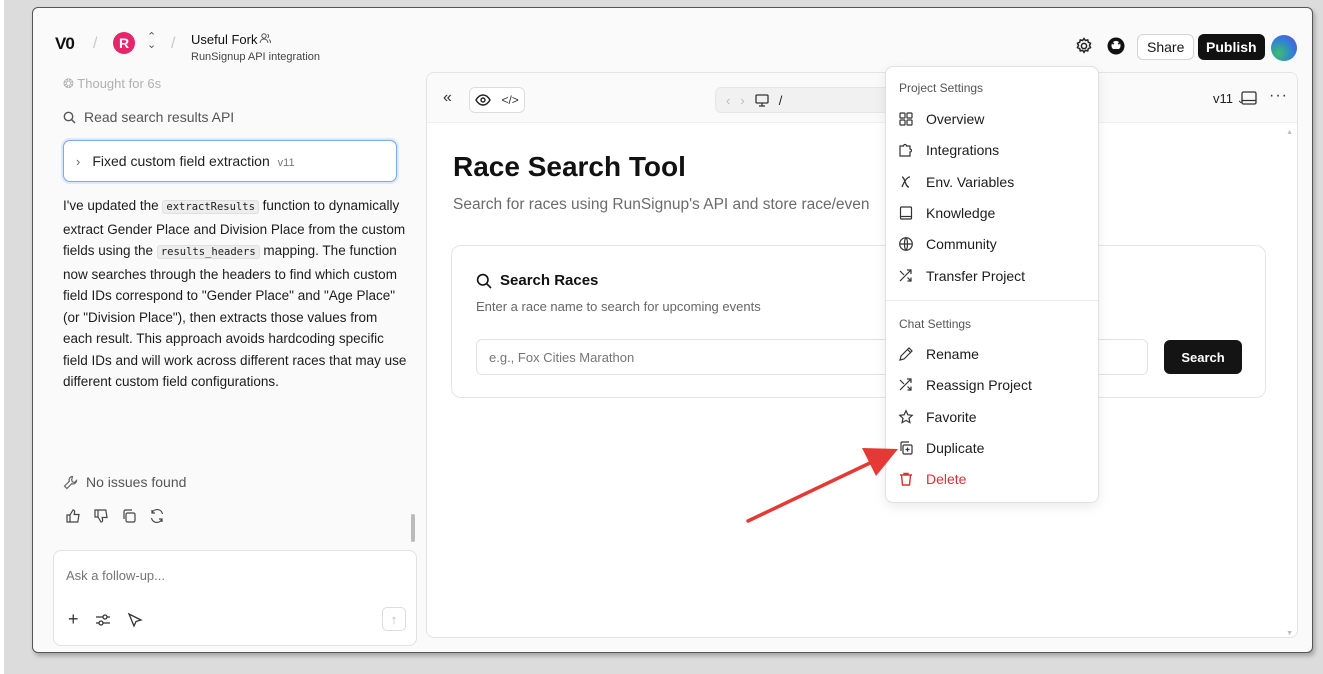 The width and height of the screenshot is (1323, 674). Describe the element at coordinates (394, 619) in the screenshot. I see `send-button: ↑` at that location.